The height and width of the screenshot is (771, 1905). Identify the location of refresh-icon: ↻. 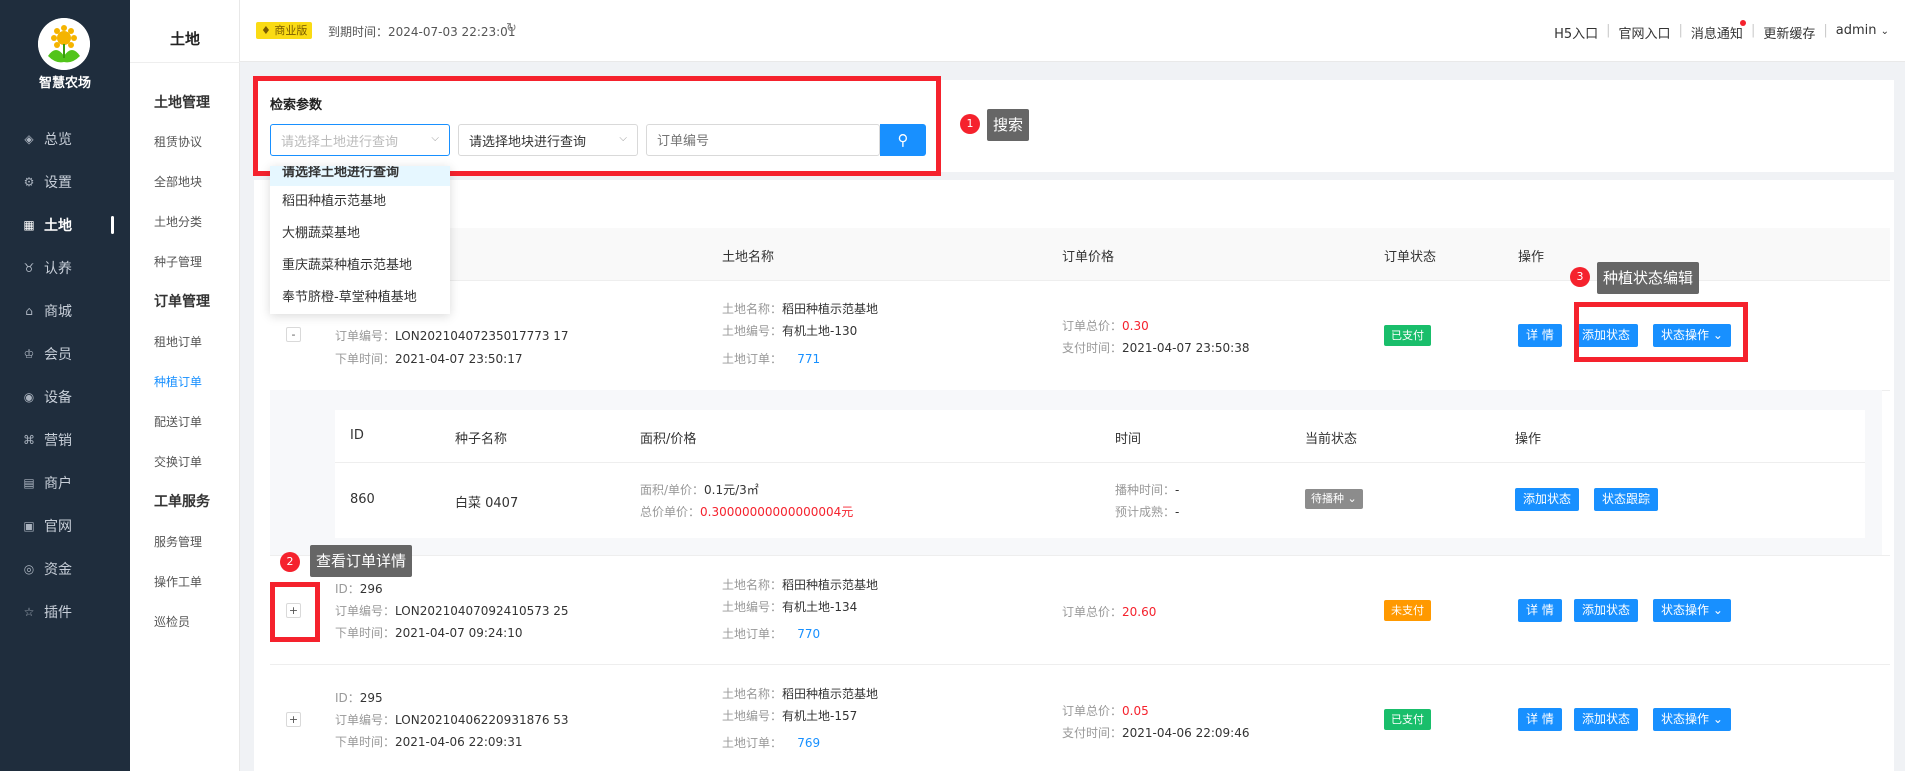
(511, 28).